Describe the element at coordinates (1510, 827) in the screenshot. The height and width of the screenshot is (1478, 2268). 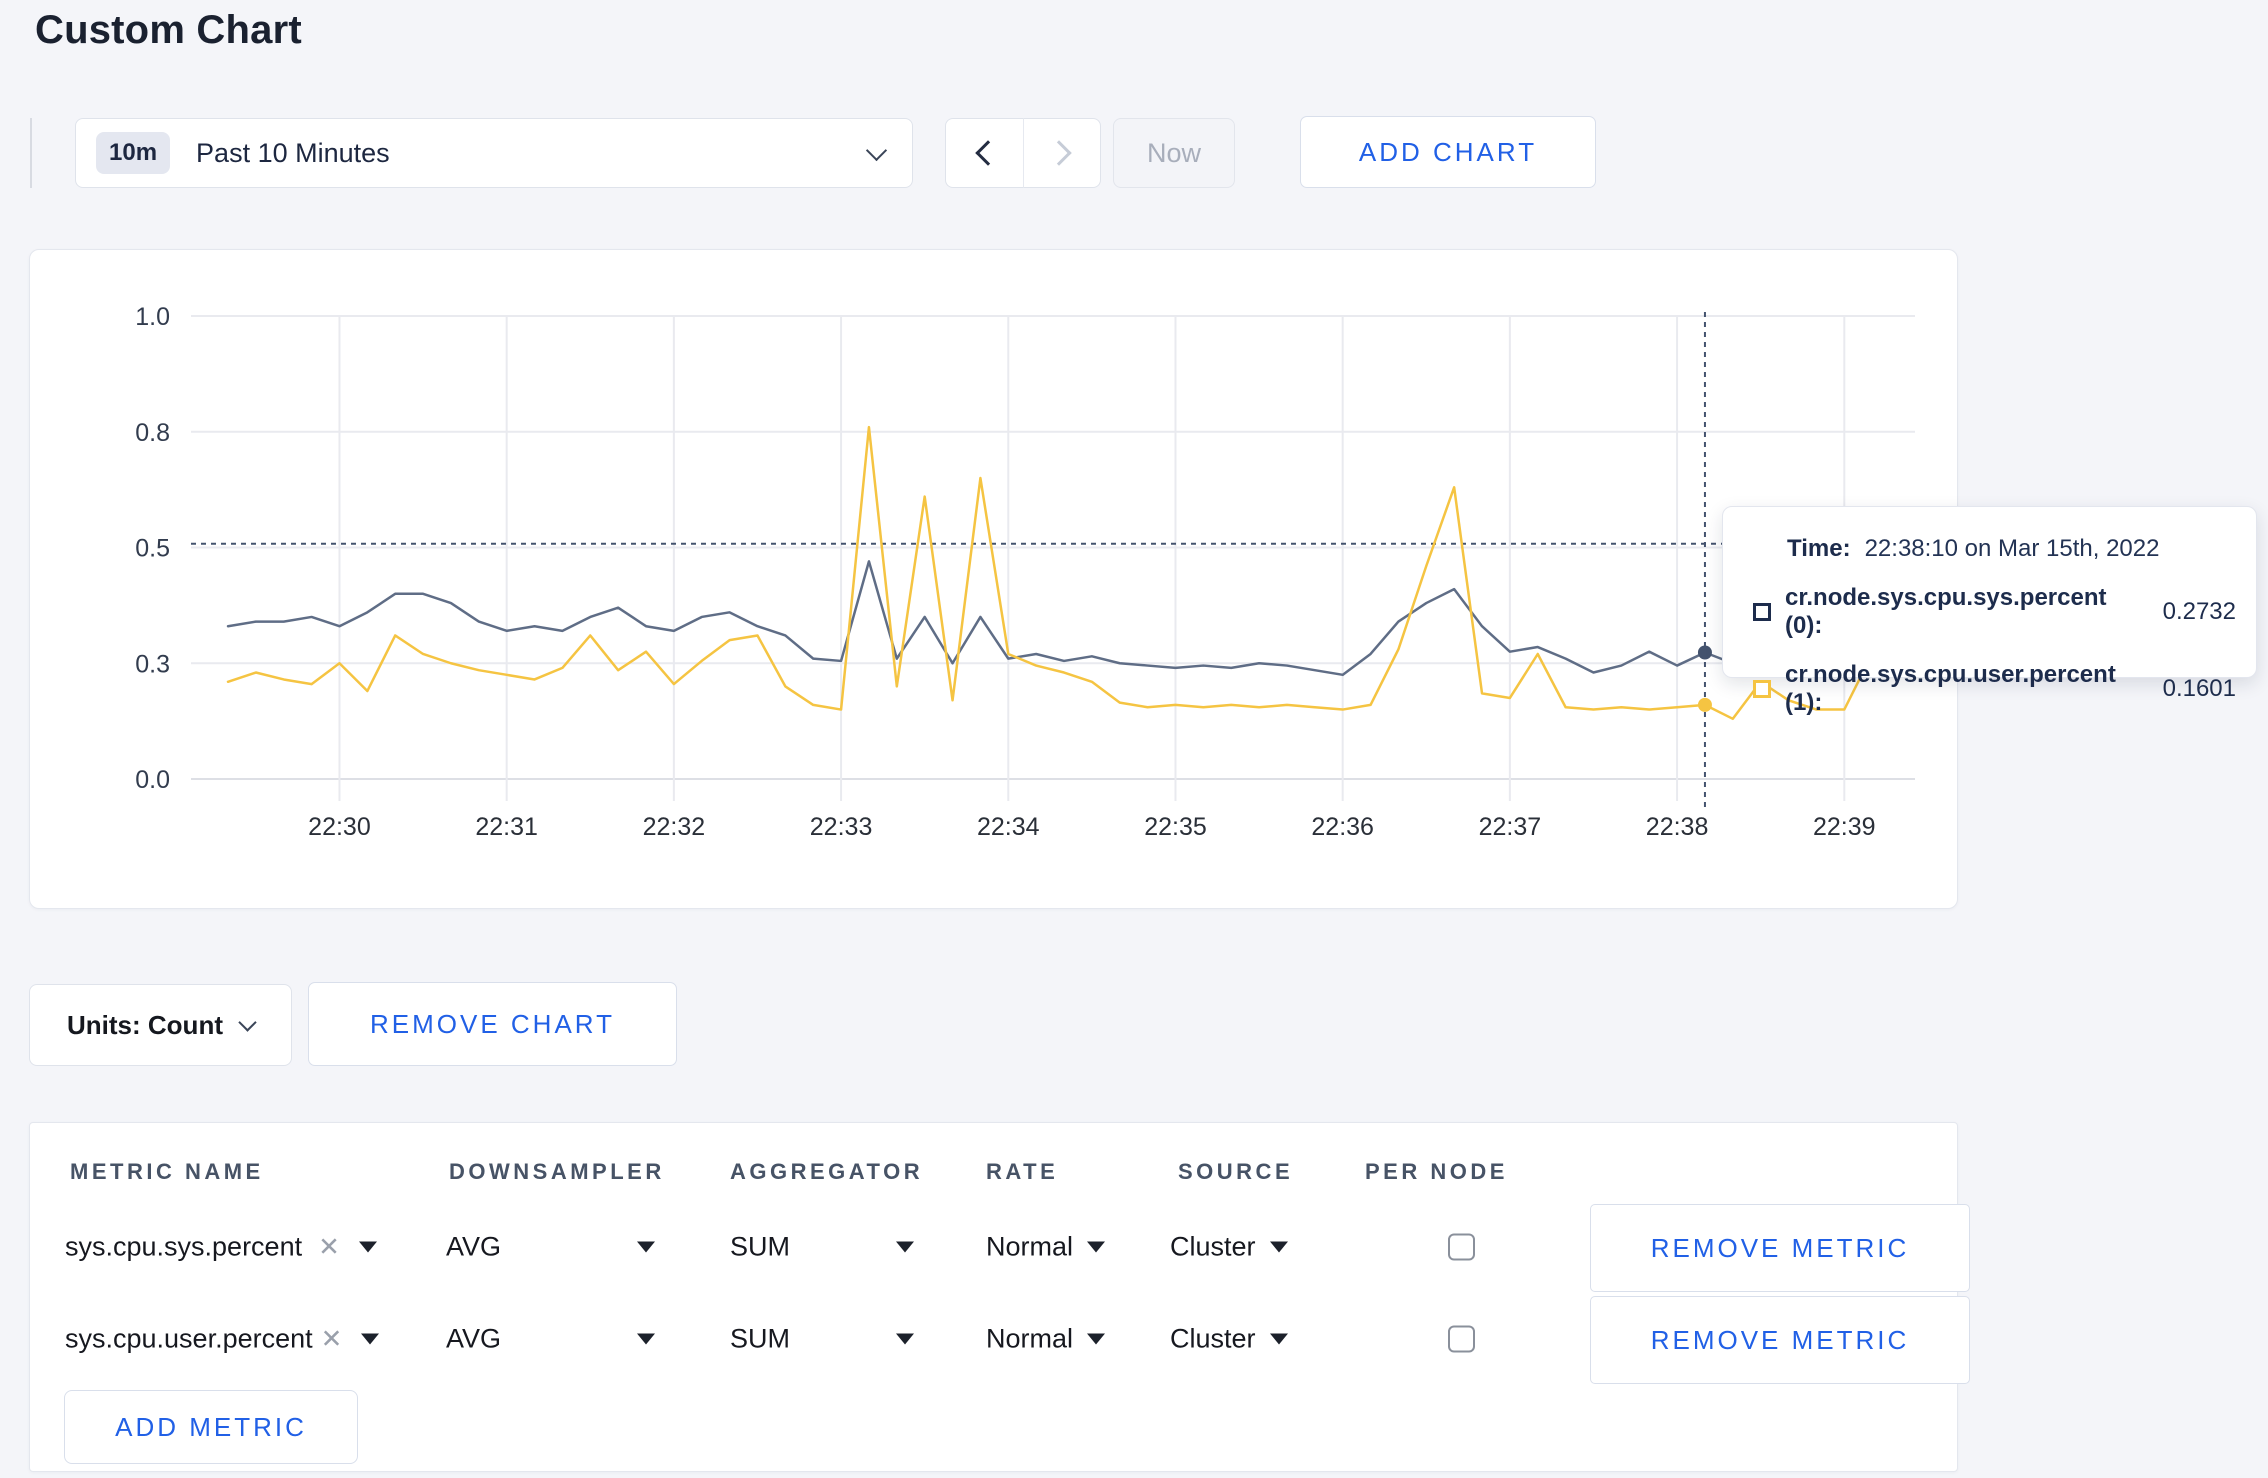
I see `svg-text: 22:37` at that location.